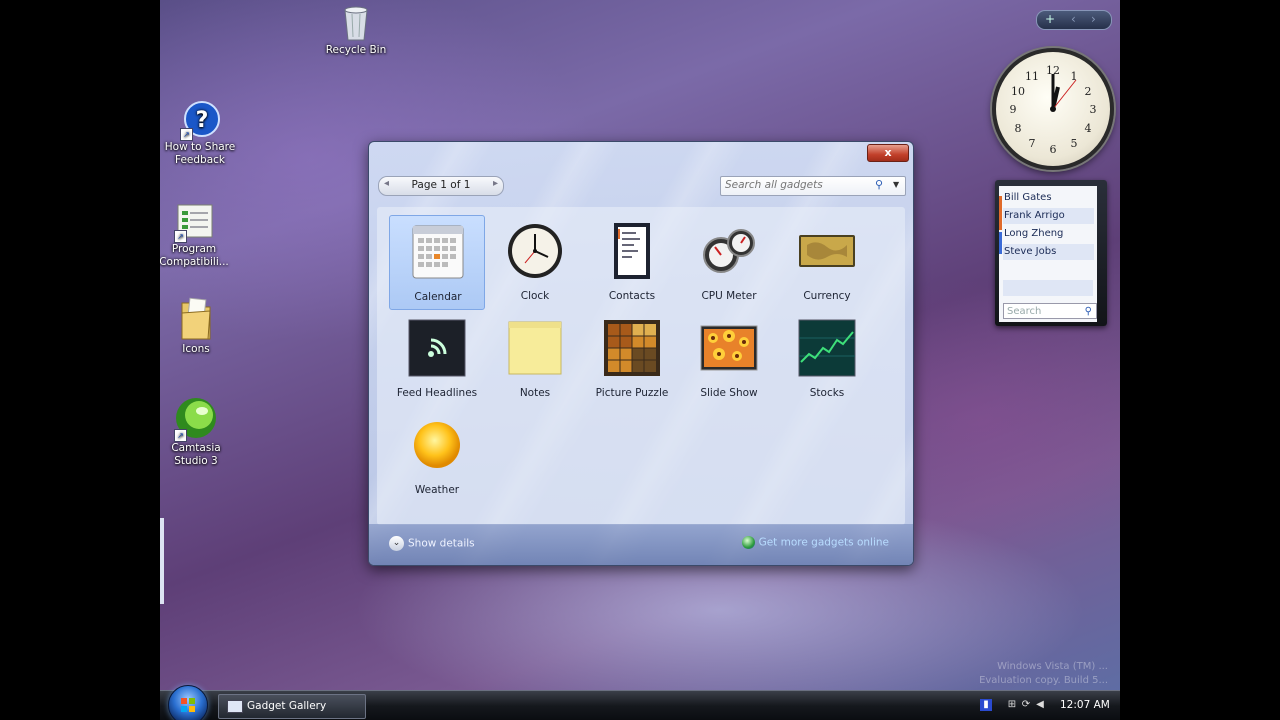 The width and height of the screenshot is (1280, 720). I want to click on chevron-down-icon: ▼, so click(896, 184).